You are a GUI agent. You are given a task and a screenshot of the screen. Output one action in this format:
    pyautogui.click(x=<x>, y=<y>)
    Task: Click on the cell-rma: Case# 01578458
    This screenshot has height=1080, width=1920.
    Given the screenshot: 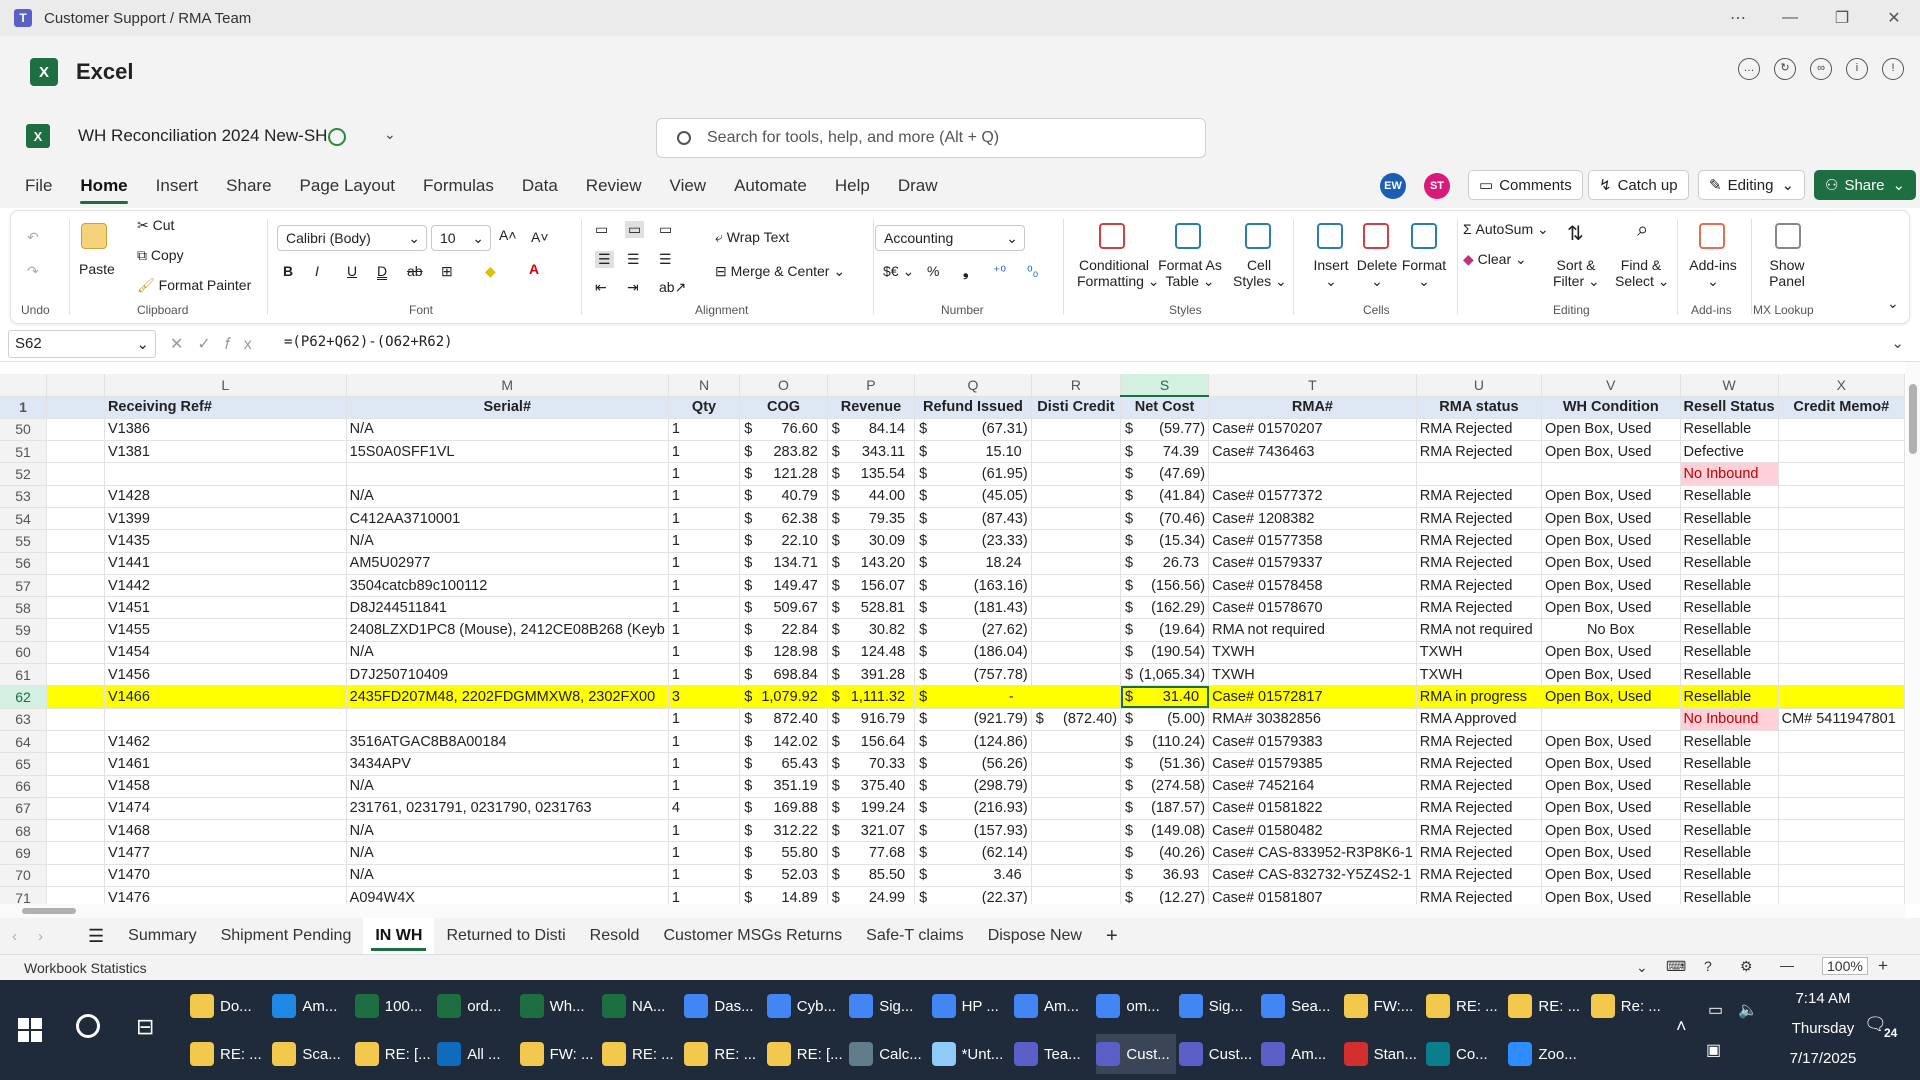 What is the action you would take?
    pyautogui.click(x=1312, y=586)
    